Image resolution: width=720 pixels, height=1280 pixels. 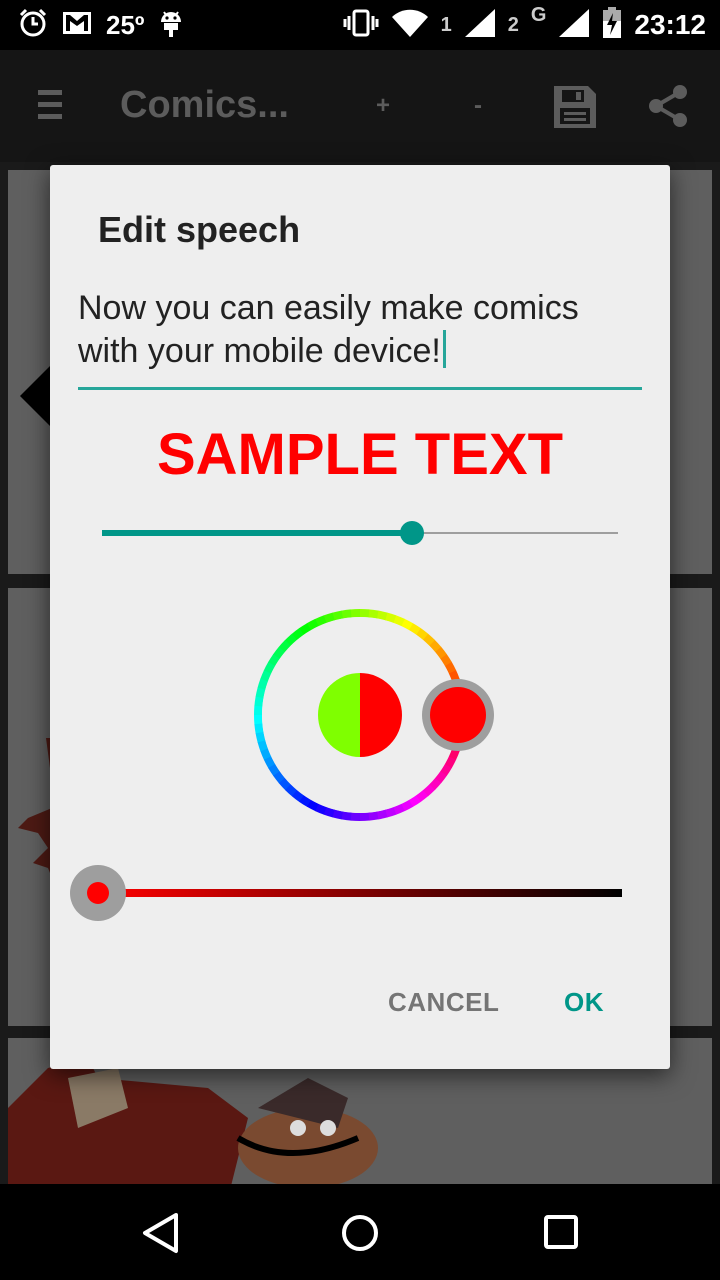 I want to click on navigation-bar, so click(x=360, y=1232).